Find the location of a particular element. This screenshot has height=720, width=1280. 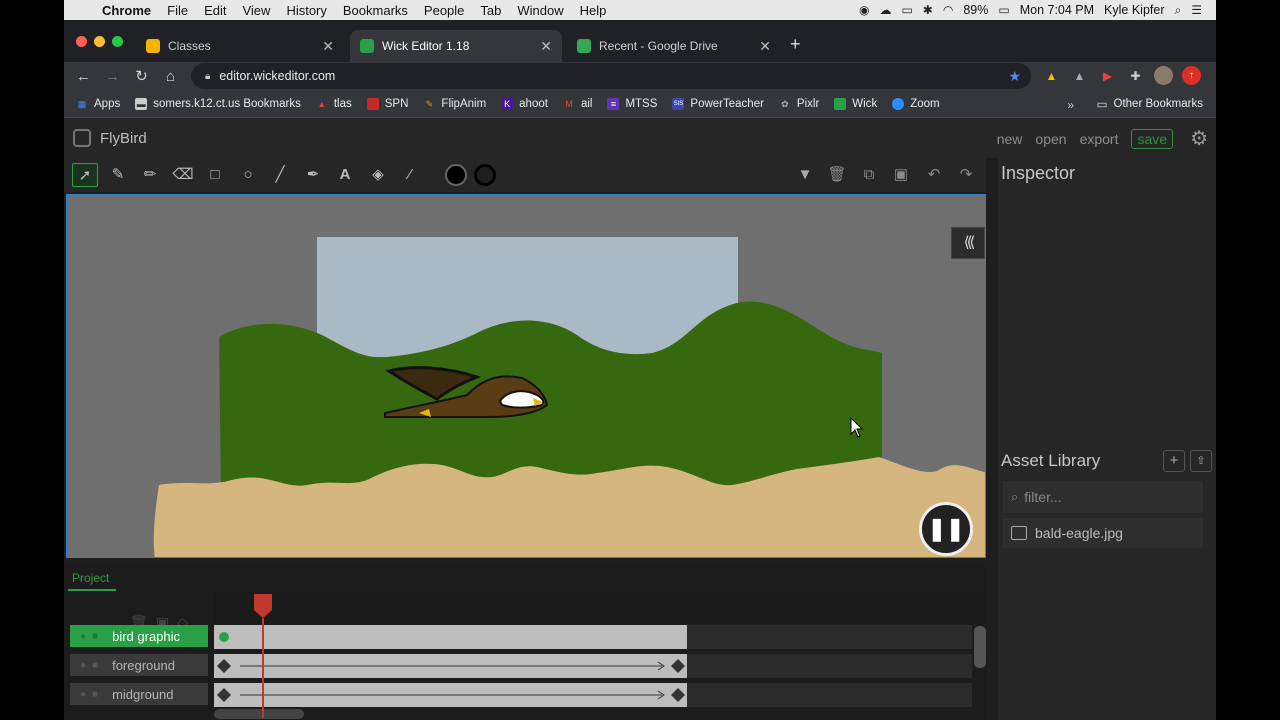

bookmark-zoom: Zoom is located at coordinates (916, 103).